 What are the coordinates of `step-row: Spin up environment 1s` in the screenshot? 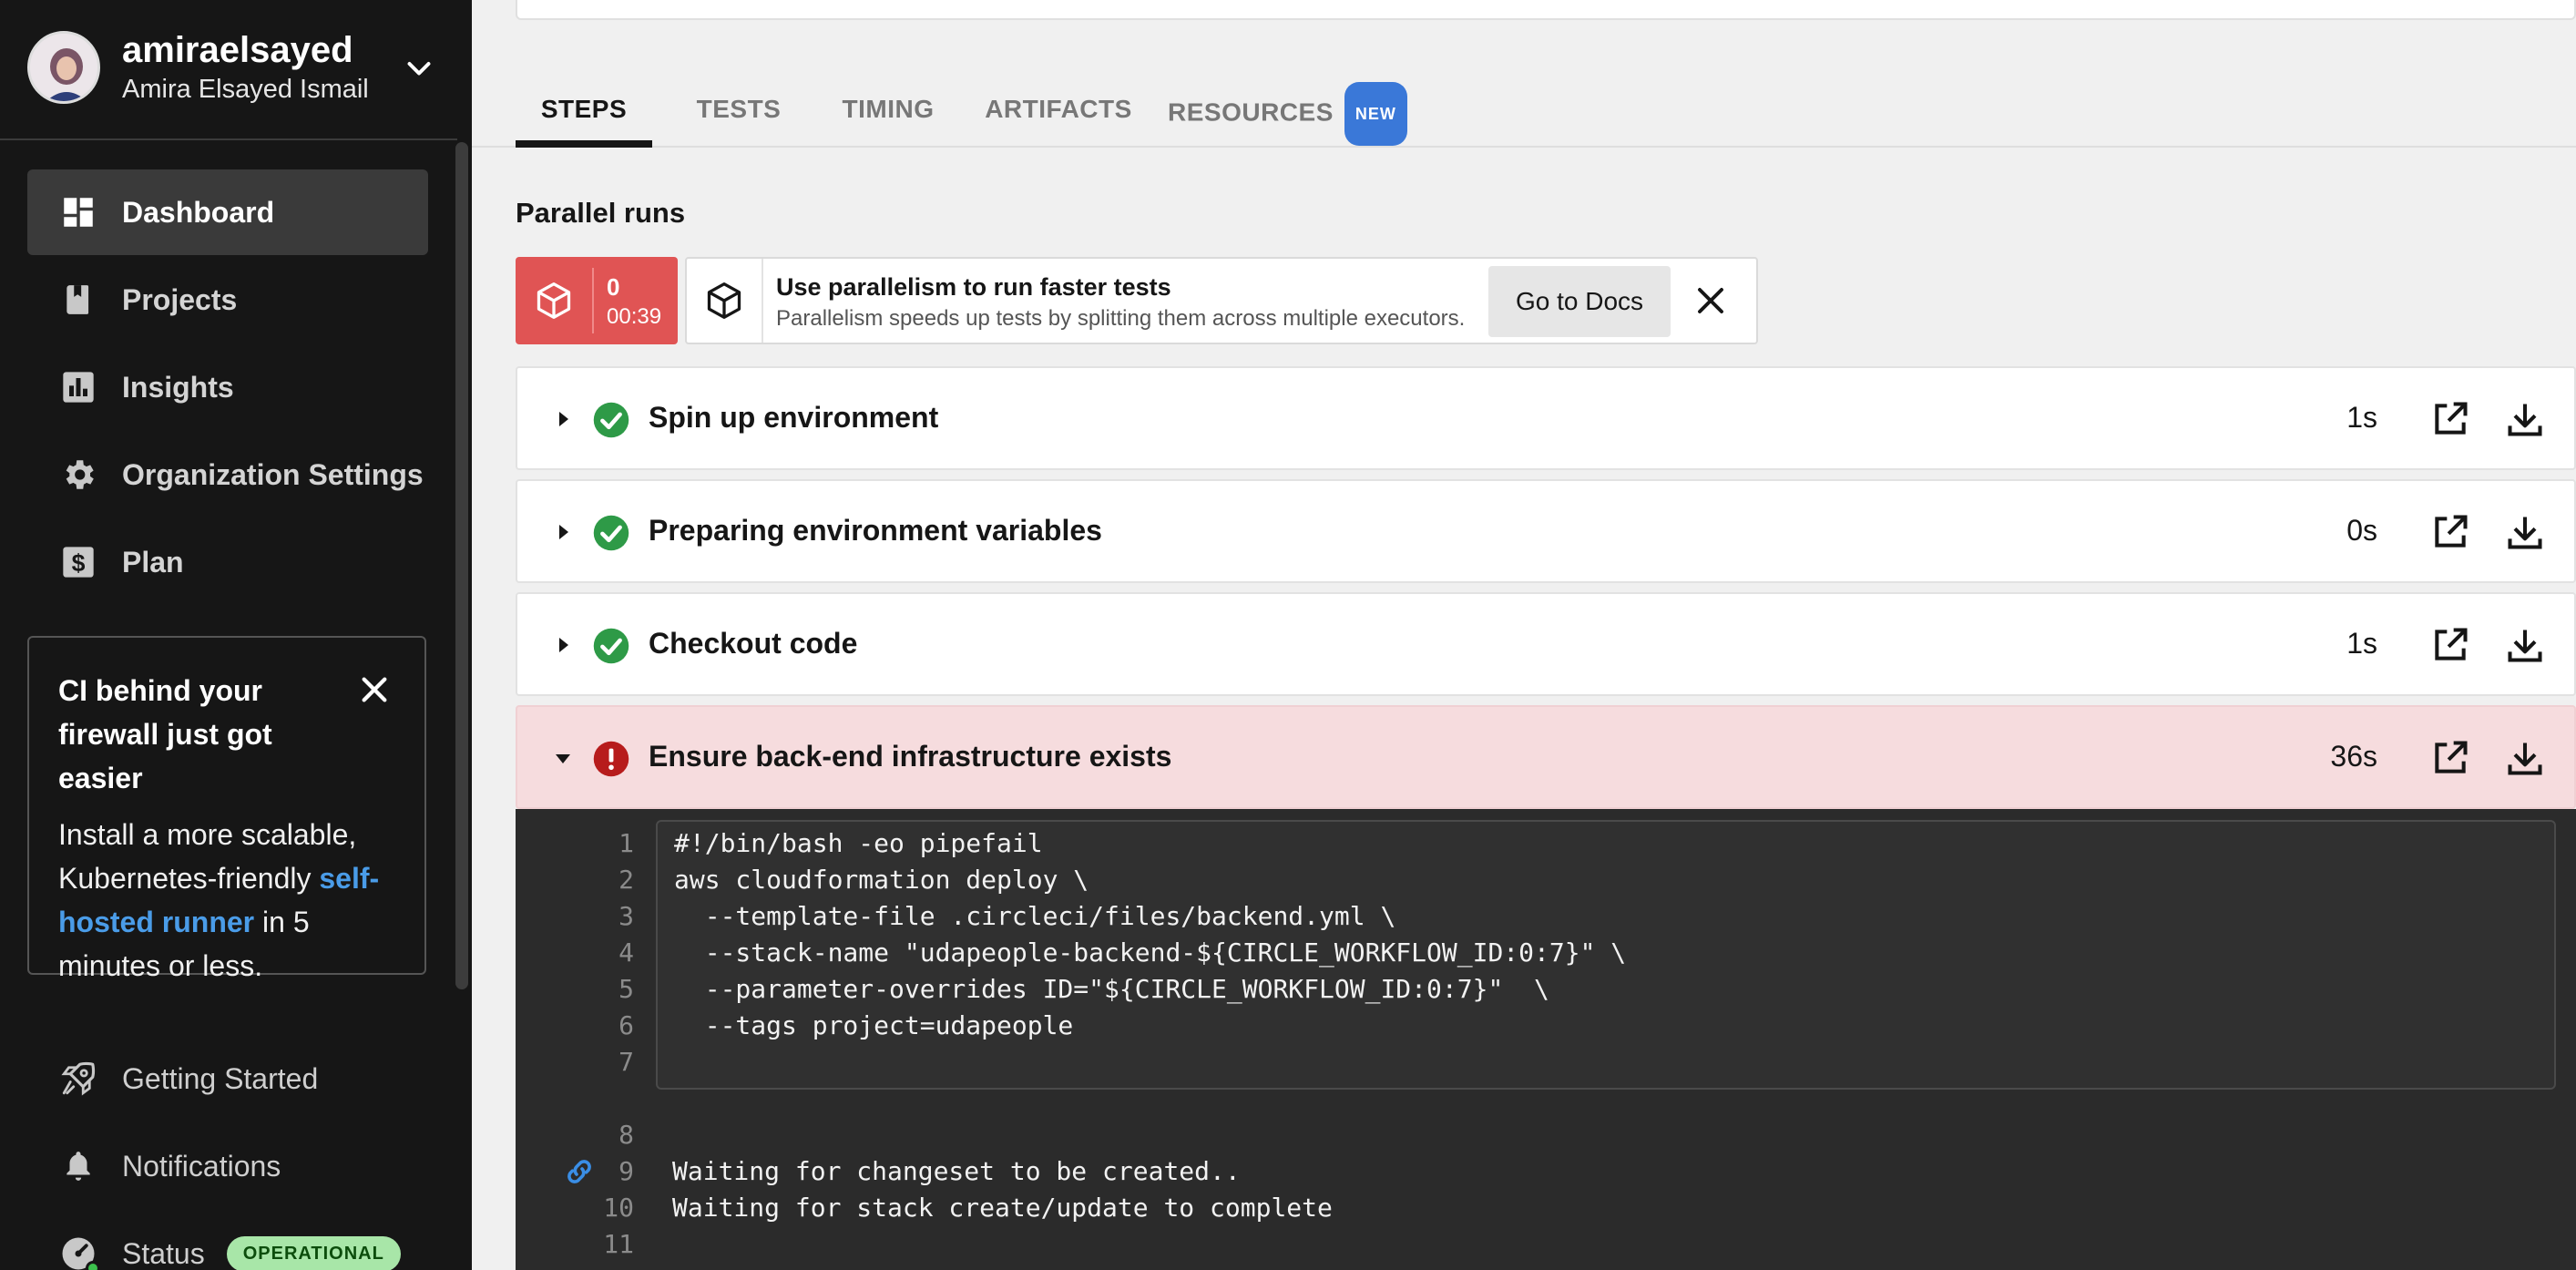 It's located at (1546, 418).